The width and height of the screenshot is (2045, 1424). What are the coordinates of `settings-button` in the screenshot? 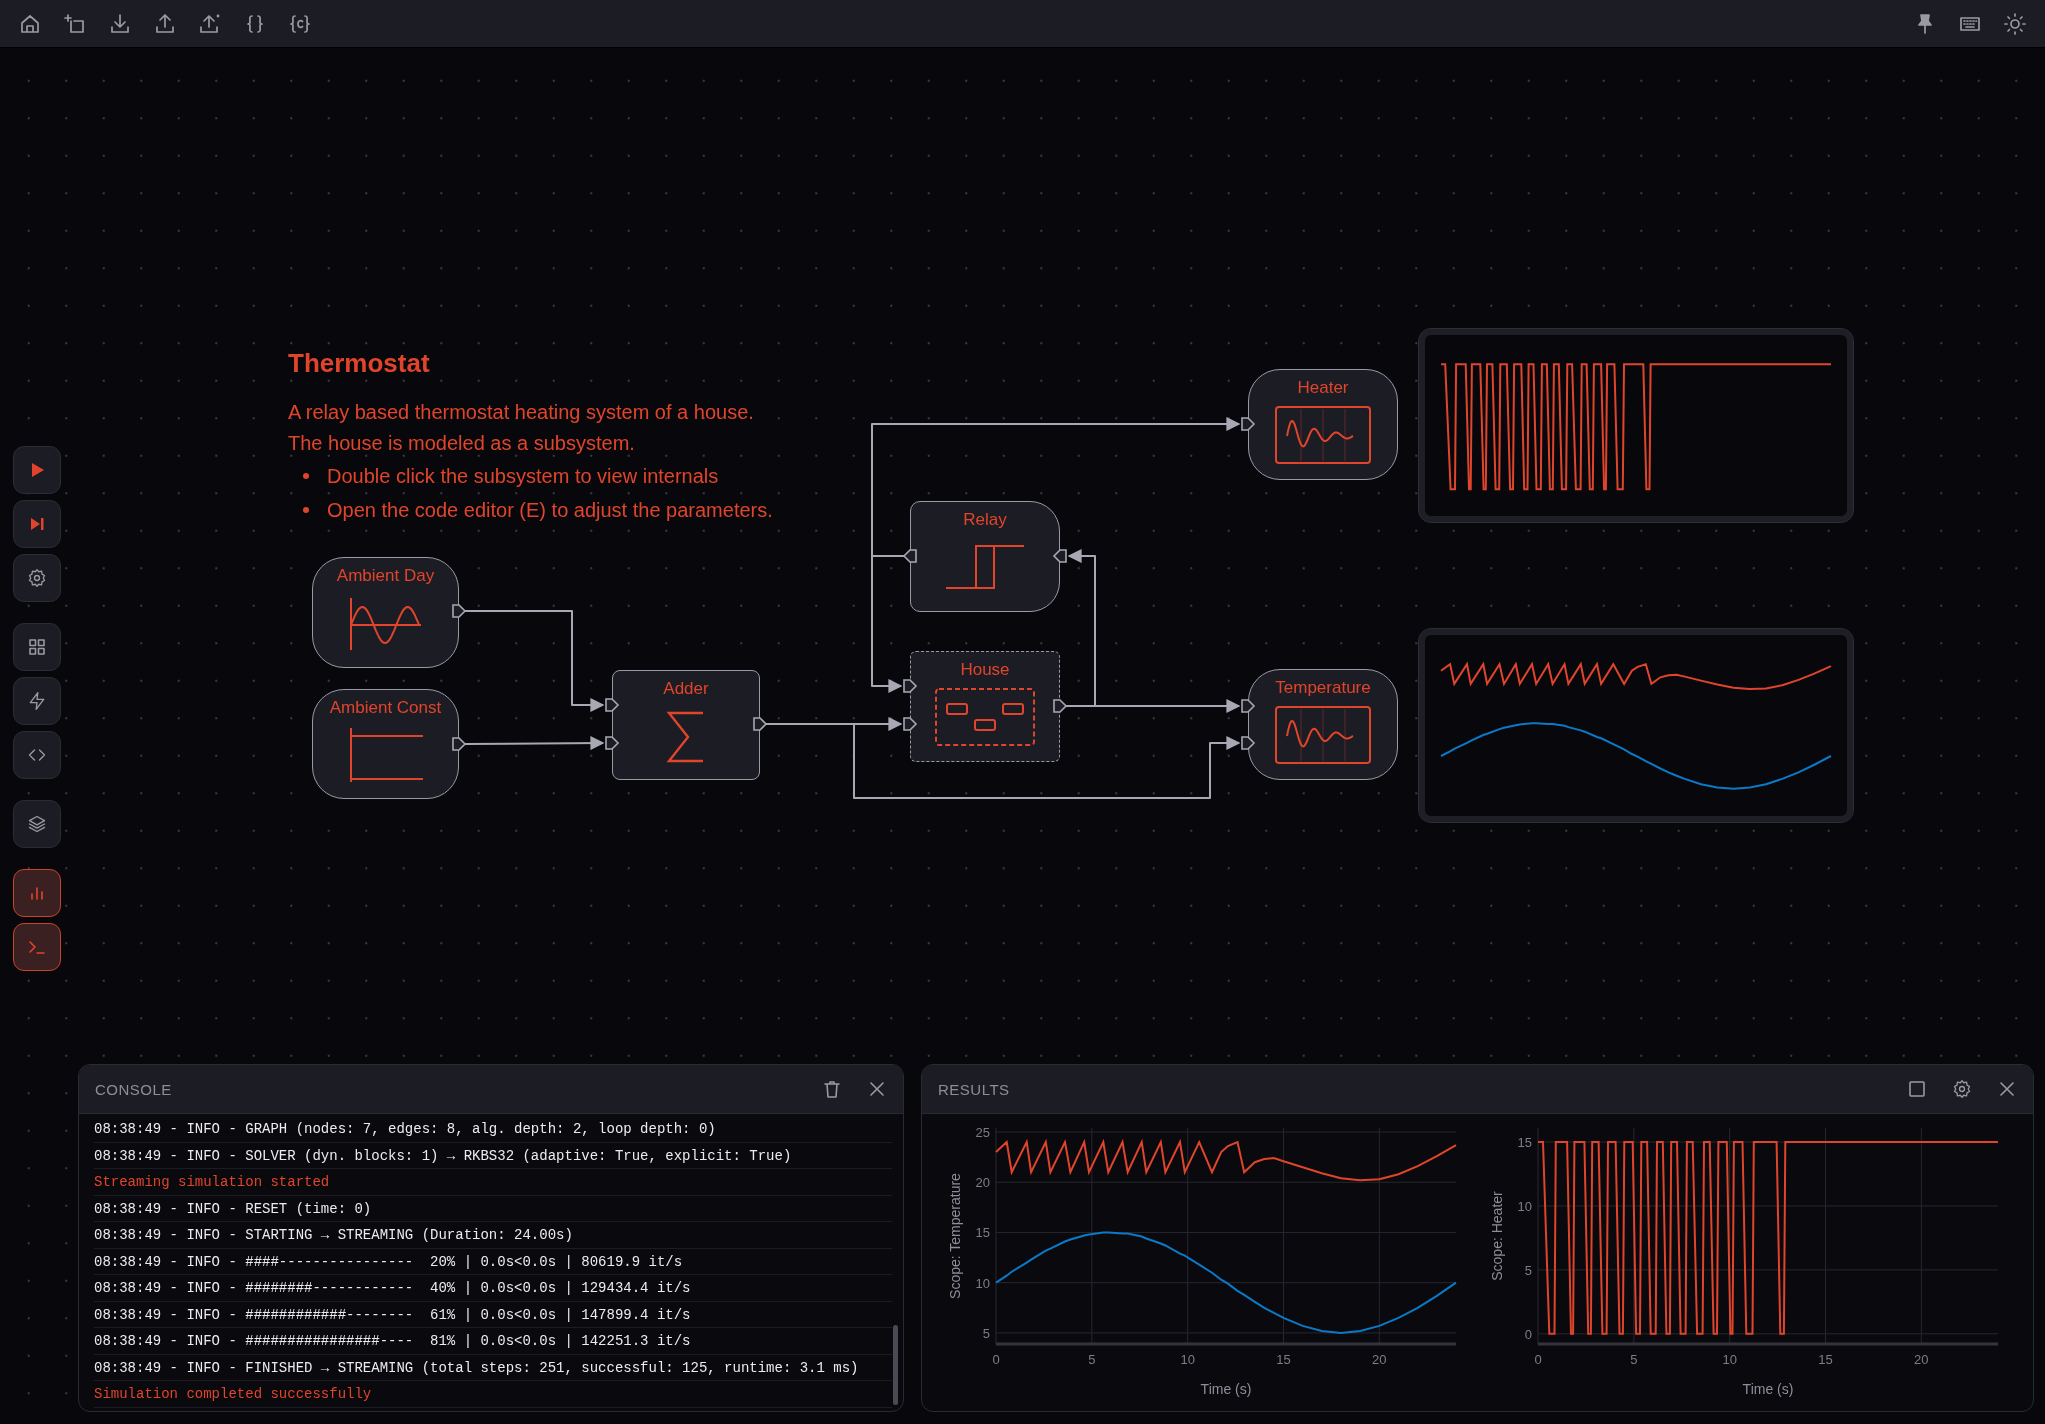 It's located at (37, 578).